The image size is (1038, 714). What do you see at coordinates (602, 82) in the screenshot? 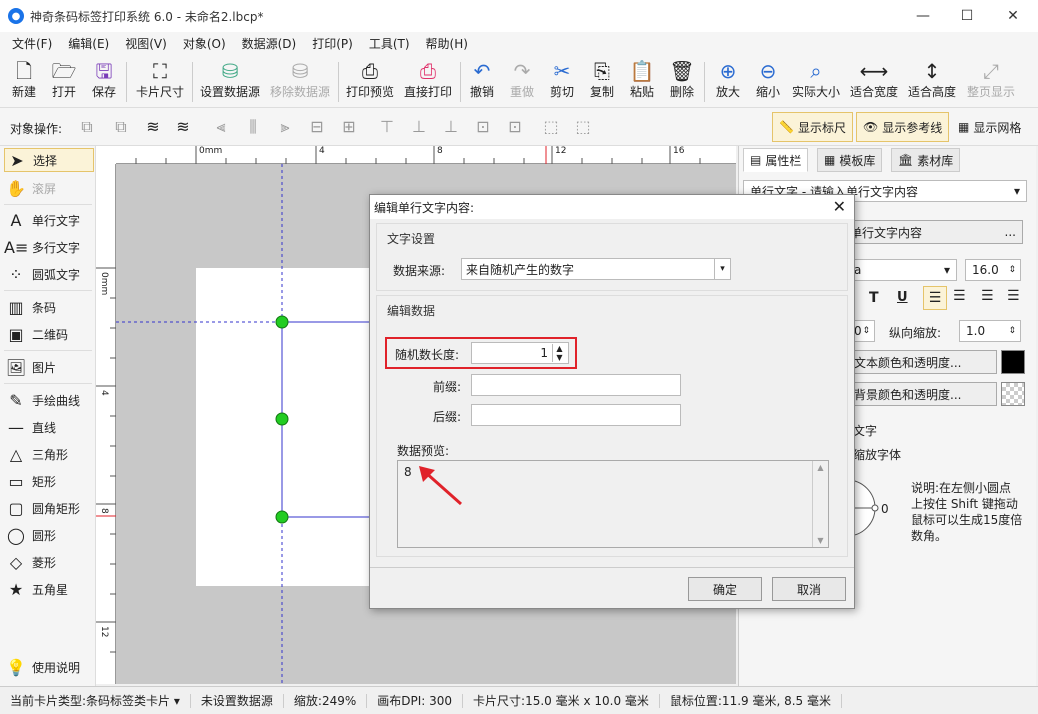
I see `copy-button: ⎘ 复制` at bounding box center [602, 82].